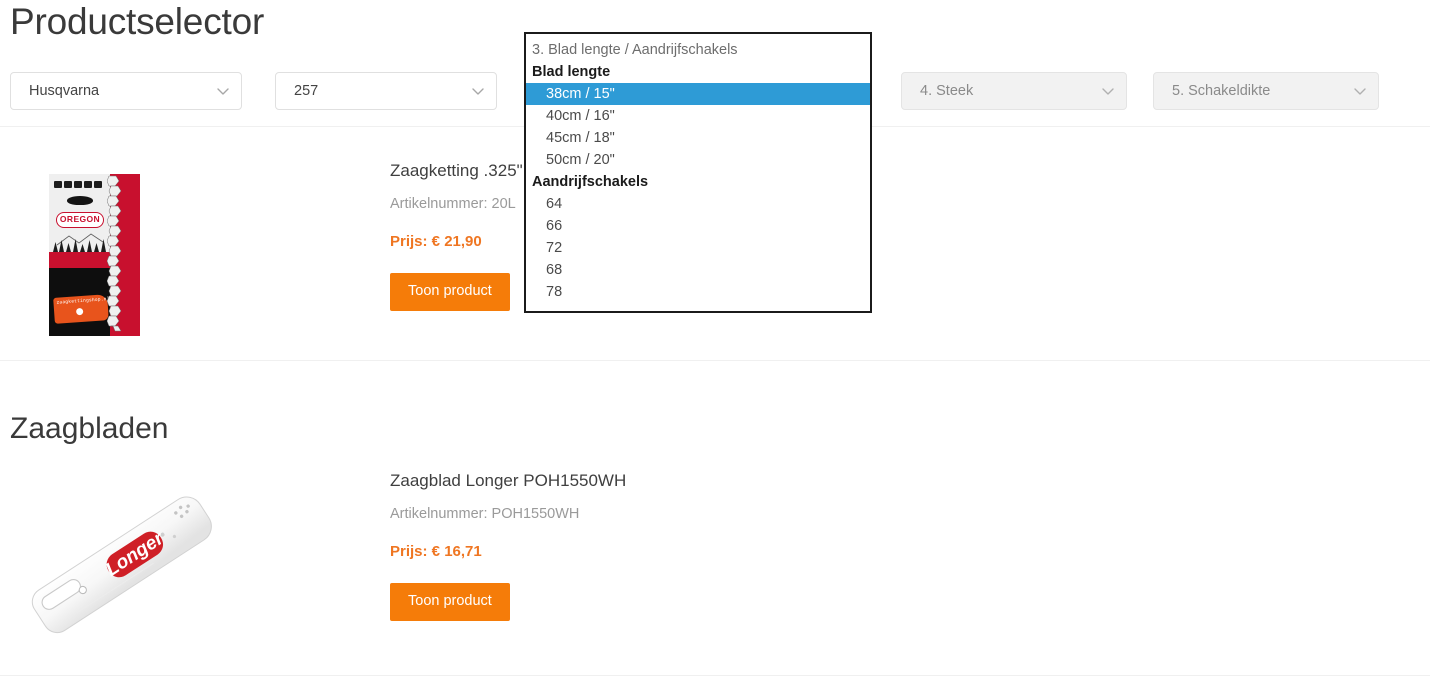 The image size is (1430, 690). What do you see at coordinates (698, 248) in the screenshot?
I see `dropdown-option: 72` at bounding box center [698, 248].